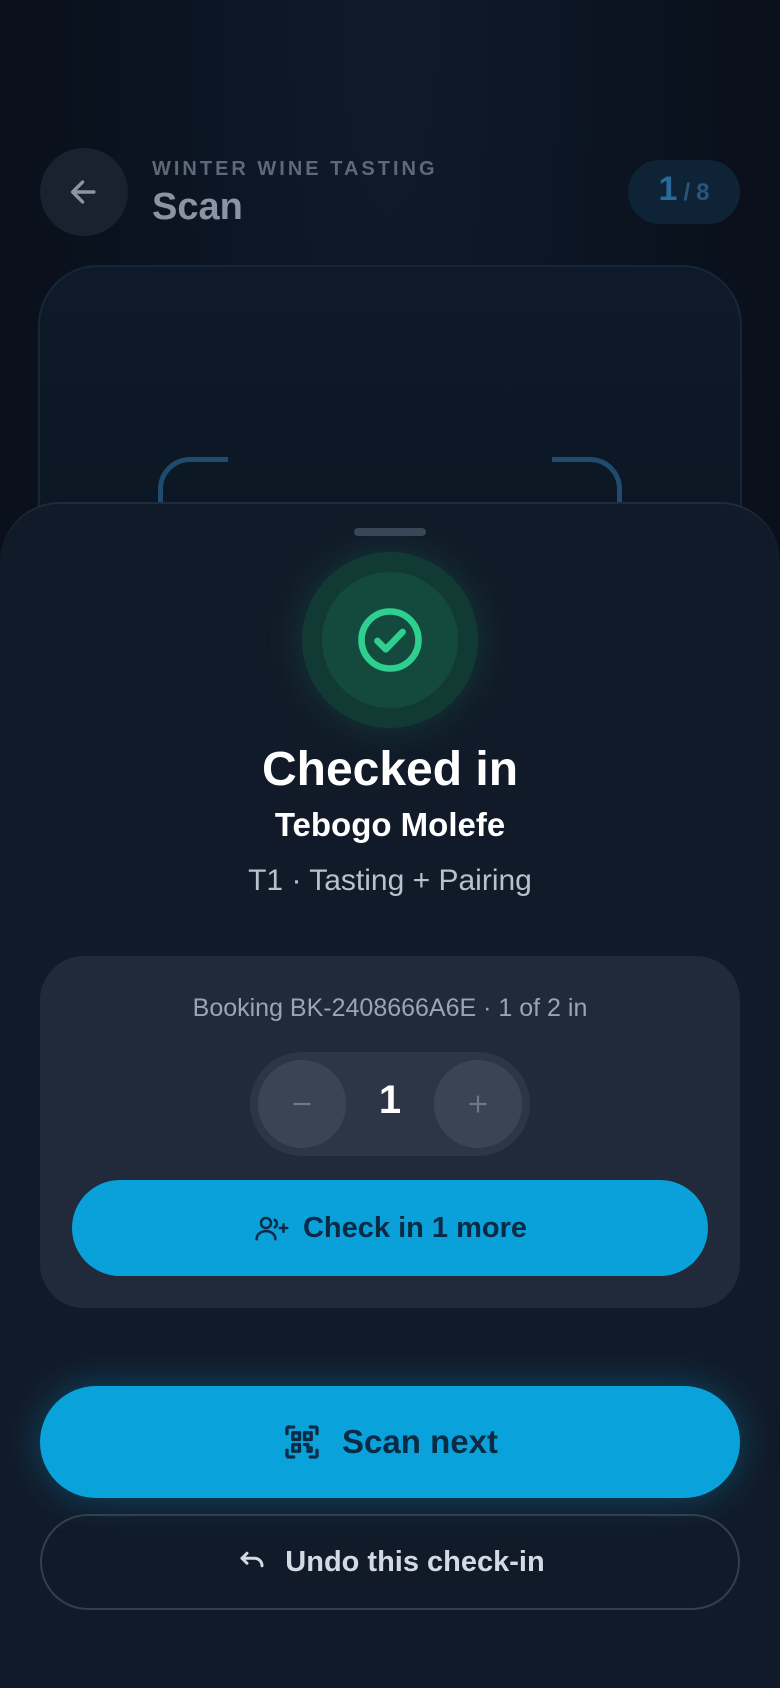 Image resolution: width=780 pixels, height=1688 pixels. I want to click on counter-total: 8, so click(703, 192).